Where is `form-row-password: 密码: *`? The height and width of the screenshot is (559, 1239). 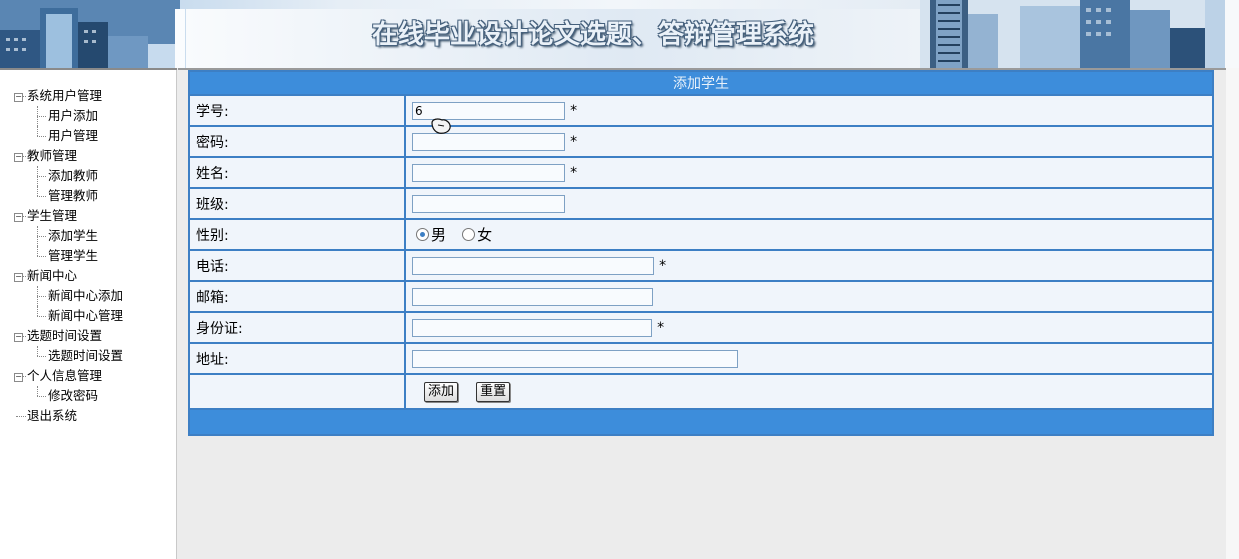
form-row-password: 密码: * is located at coordinates (701, 141).